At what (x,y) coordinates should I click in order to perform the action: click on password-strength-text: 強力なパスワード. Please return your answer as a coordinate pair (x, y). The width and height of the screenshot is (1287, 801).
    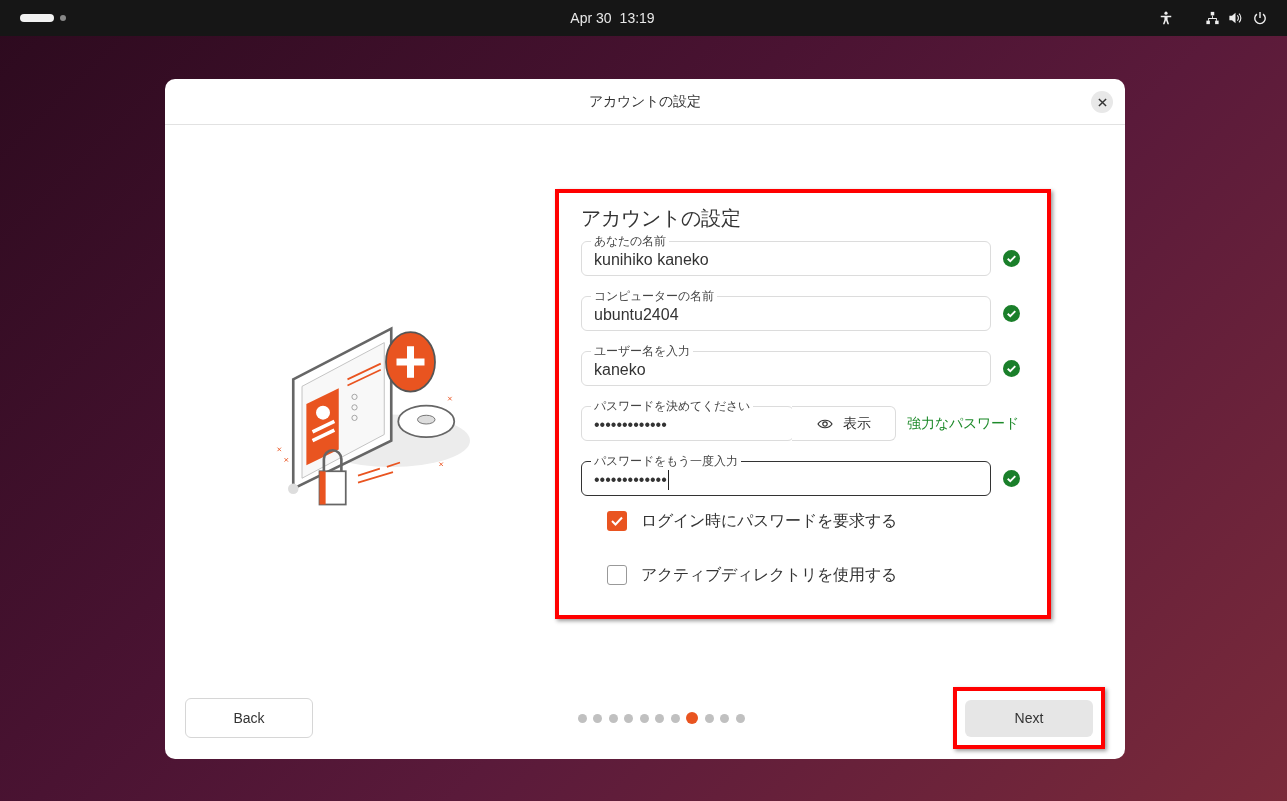
    Looking at the image, I should click on (963, 423).